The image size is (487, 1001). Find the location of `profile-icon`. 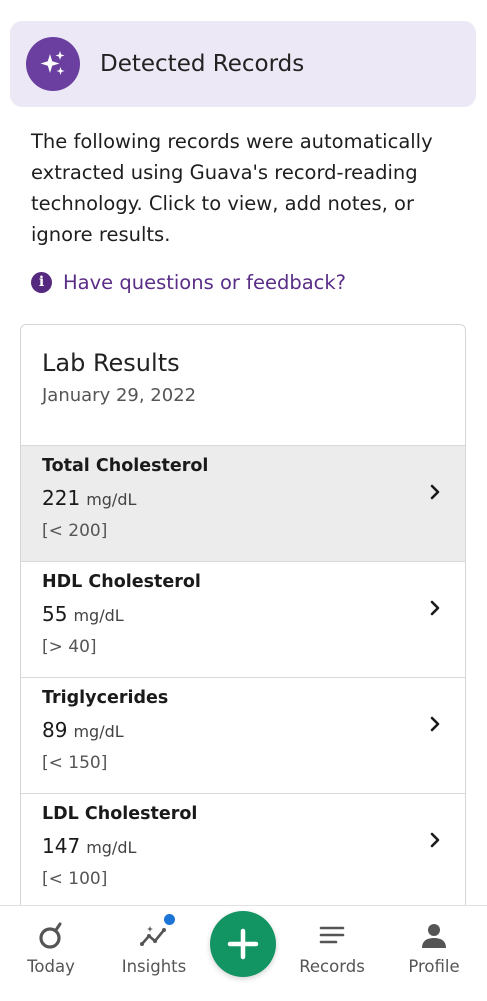

profile-icon is located at coordinates (434, 936).